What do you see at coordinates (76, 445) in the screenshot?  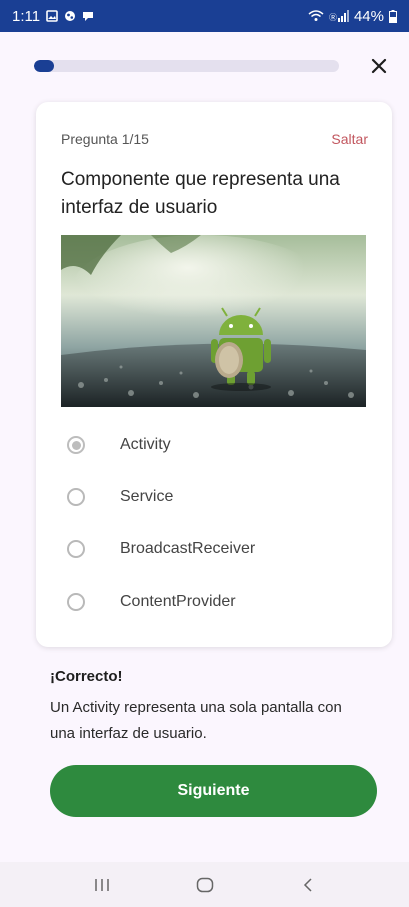 I see `radio-selected-icon` at bounding box center [76, 445].